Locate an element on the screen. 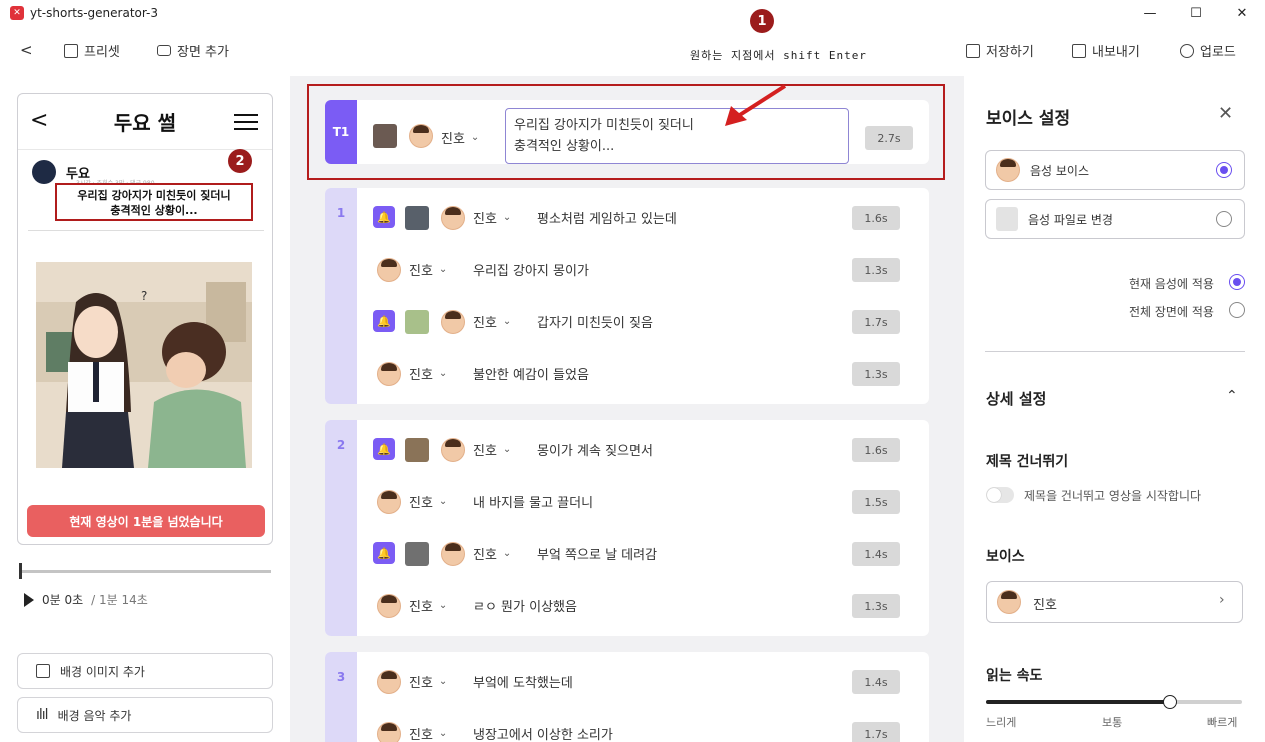 This screenshot has height=742, width=1265. export-button: 내보내기 is located at coordinates (1106, 50).